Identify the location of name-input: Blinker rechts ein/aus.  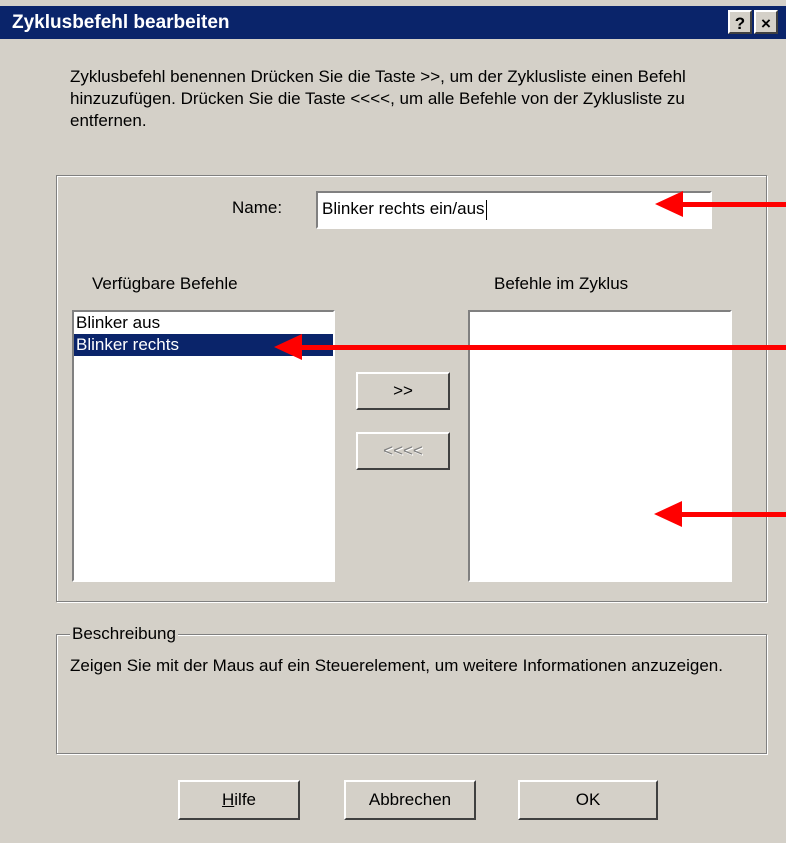
(514, 210).